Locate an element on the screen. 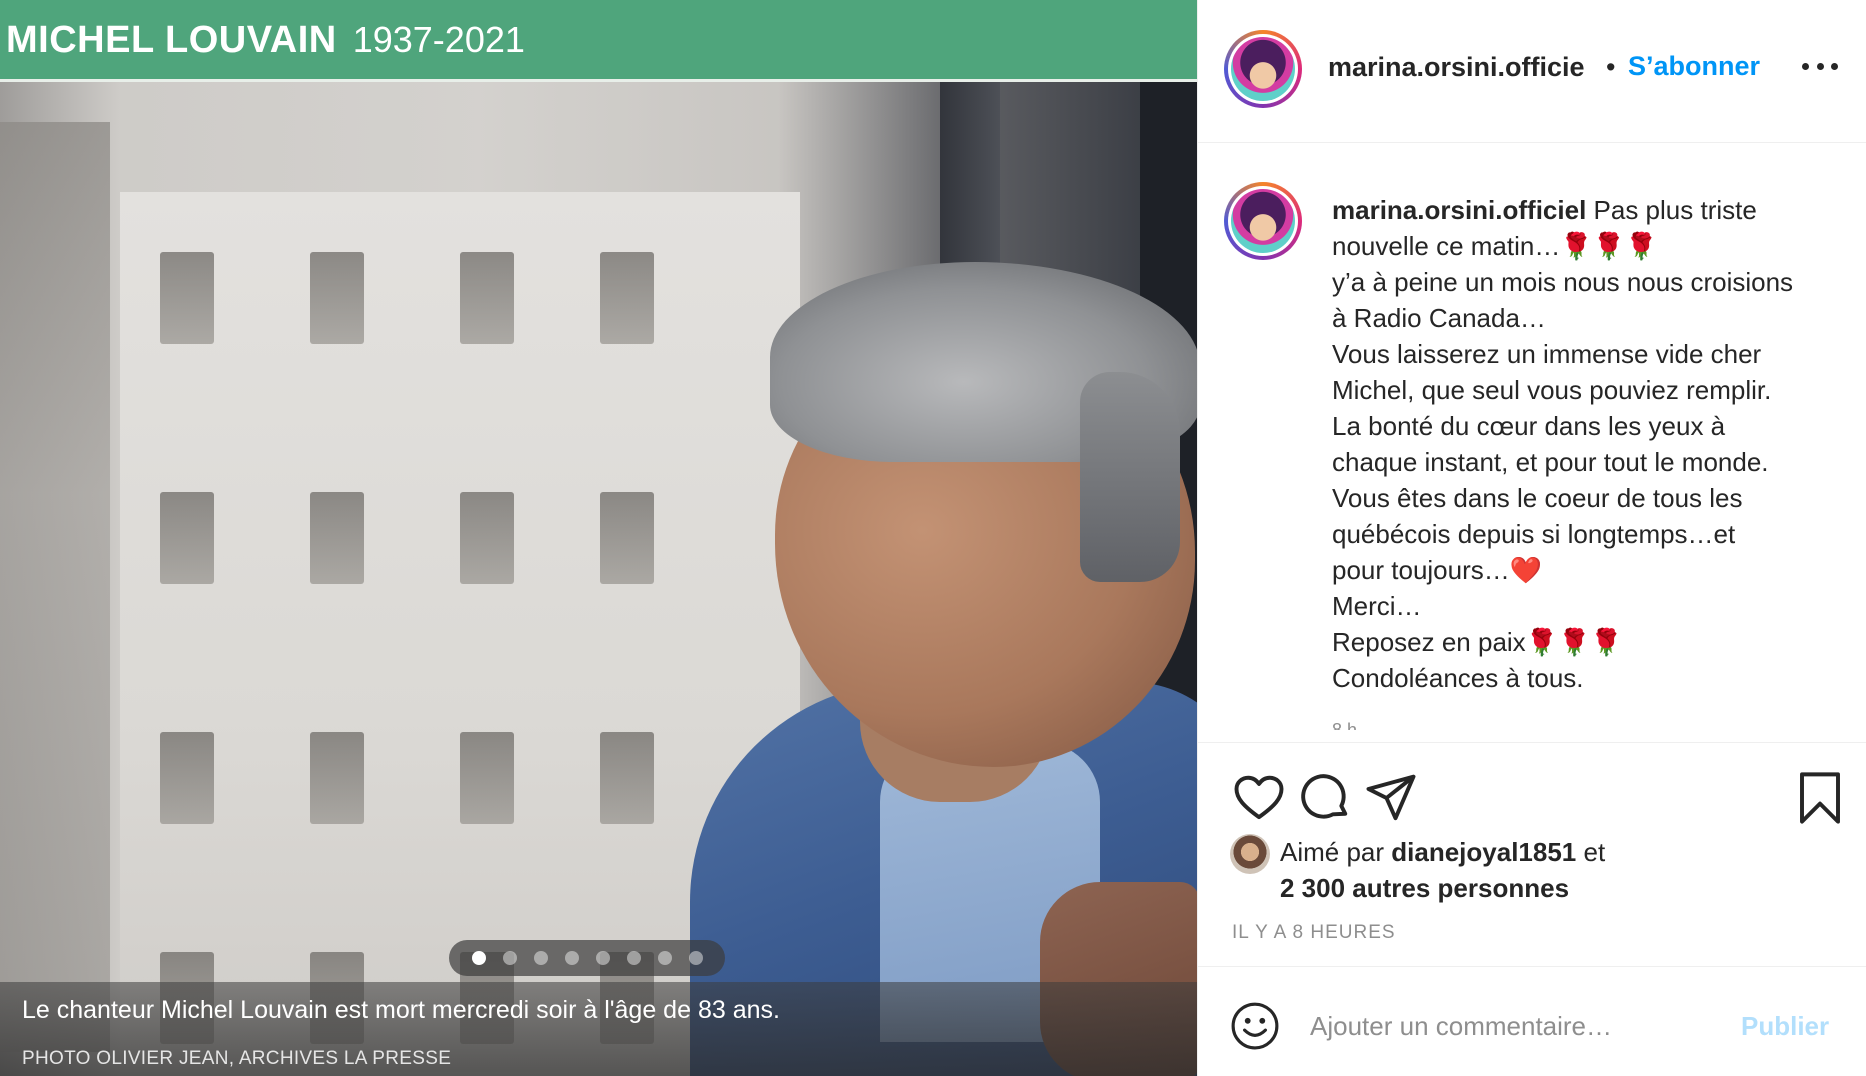 This screenshot has width=1866, height=1076. action-bar is located at coordinates (1532, 792).